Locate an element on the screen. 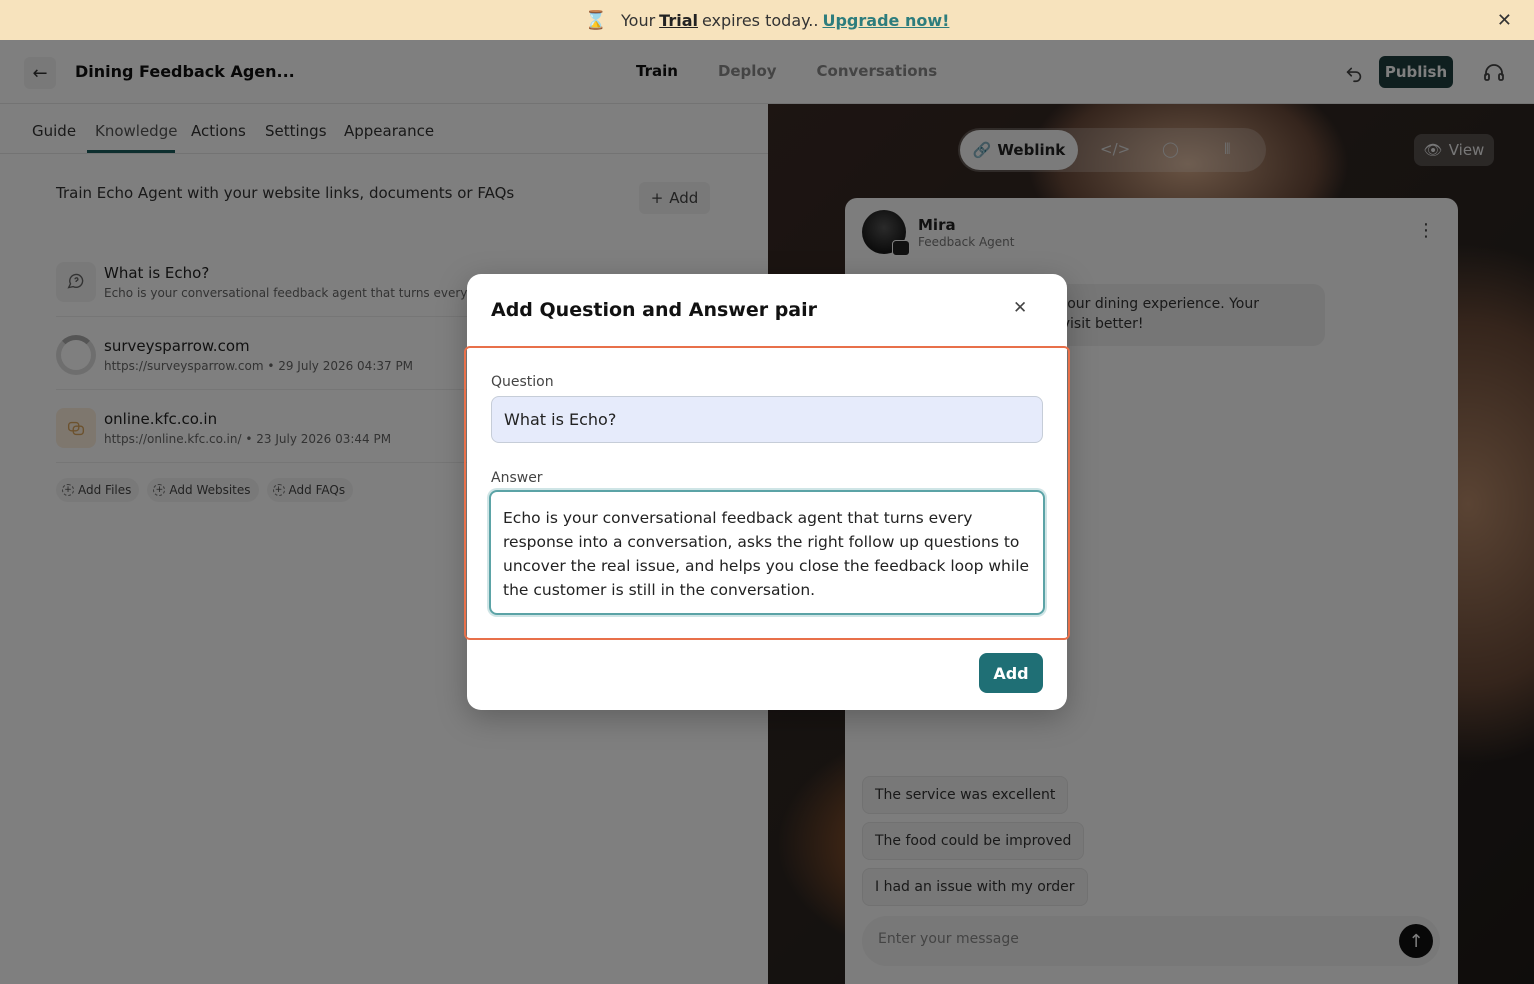 The image size is (1534, 984). hourglass-icon: ⌛ is located at coordinates (595, 20).